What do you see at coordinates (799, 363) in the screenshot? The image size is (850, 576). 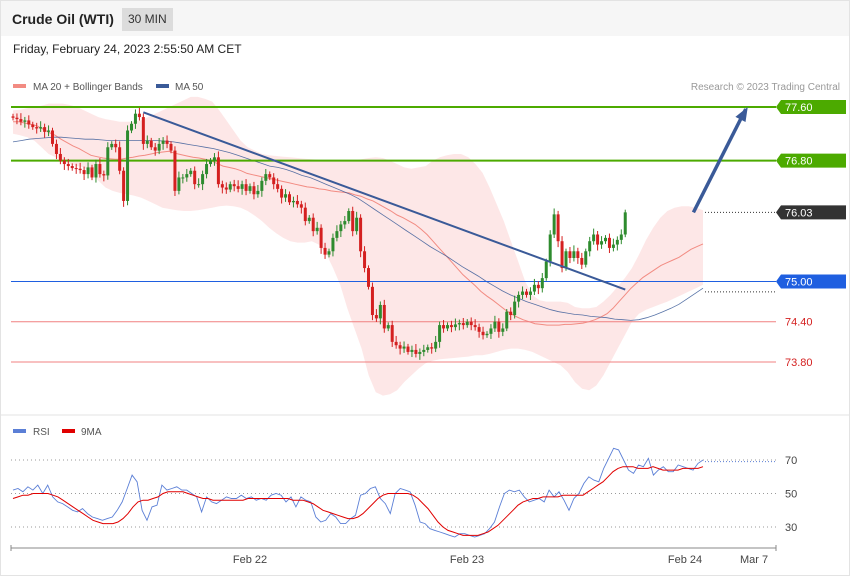 I see `level-tag-73.80: 73.80` at bounding box center [799, 363].